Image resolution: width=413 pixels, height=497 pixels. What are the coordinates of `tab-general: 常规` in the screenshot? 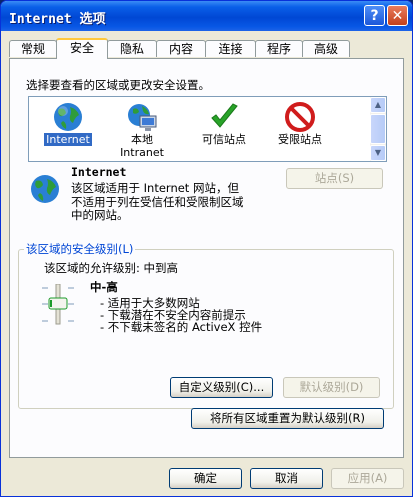 It's located at (33, 48).